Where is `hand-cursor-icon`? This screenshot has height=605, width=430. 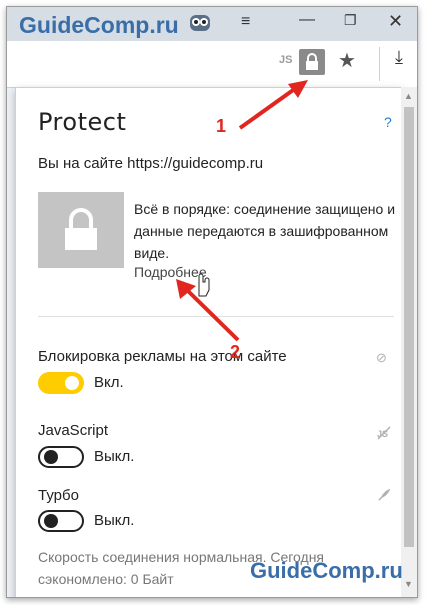 hand-cursor-icon is located at coordinates (204, 285).